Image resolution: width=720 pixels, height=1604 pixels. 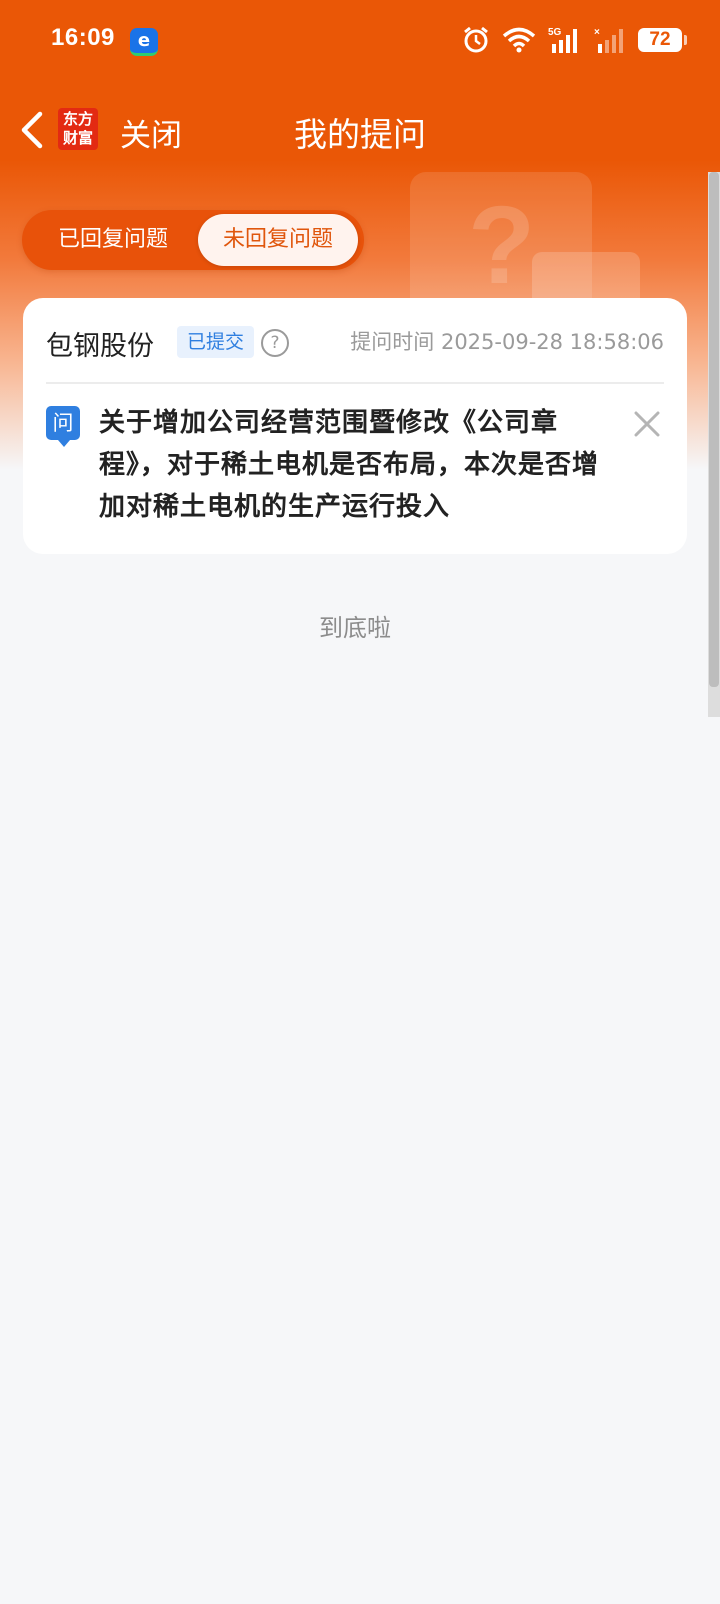 I want to click on stock-name: 包钢股份, so click(x=100, y=343).